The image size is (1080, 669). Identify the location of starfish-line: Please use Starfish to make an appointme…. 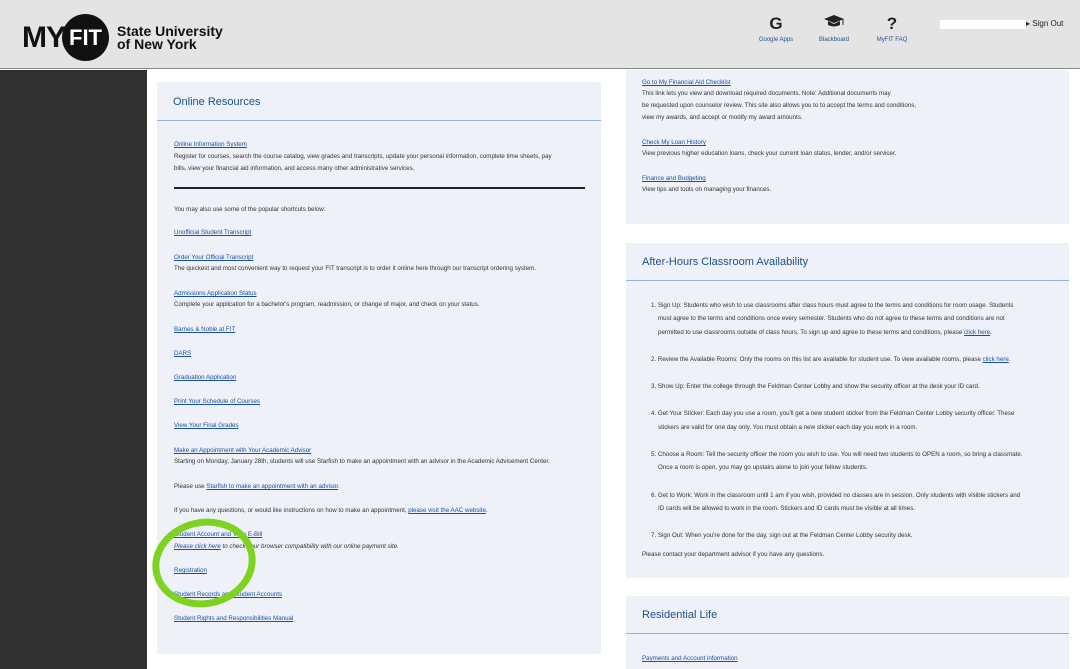
(257, 486).